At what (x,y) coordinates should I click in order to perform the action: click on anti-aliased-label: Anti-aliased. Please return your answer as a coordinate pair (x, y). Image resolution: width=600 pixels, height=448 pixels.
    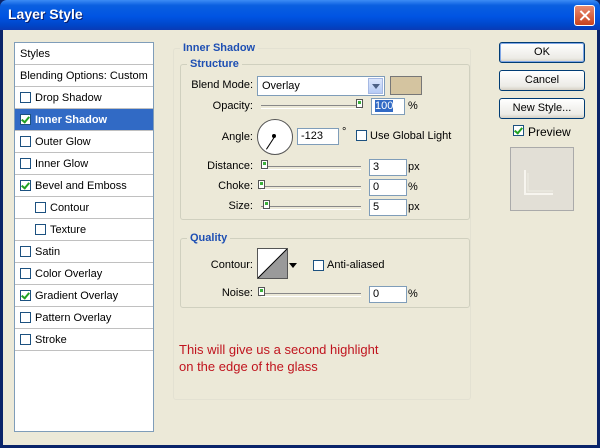
    Looking at the image, I should click on (356, 265).